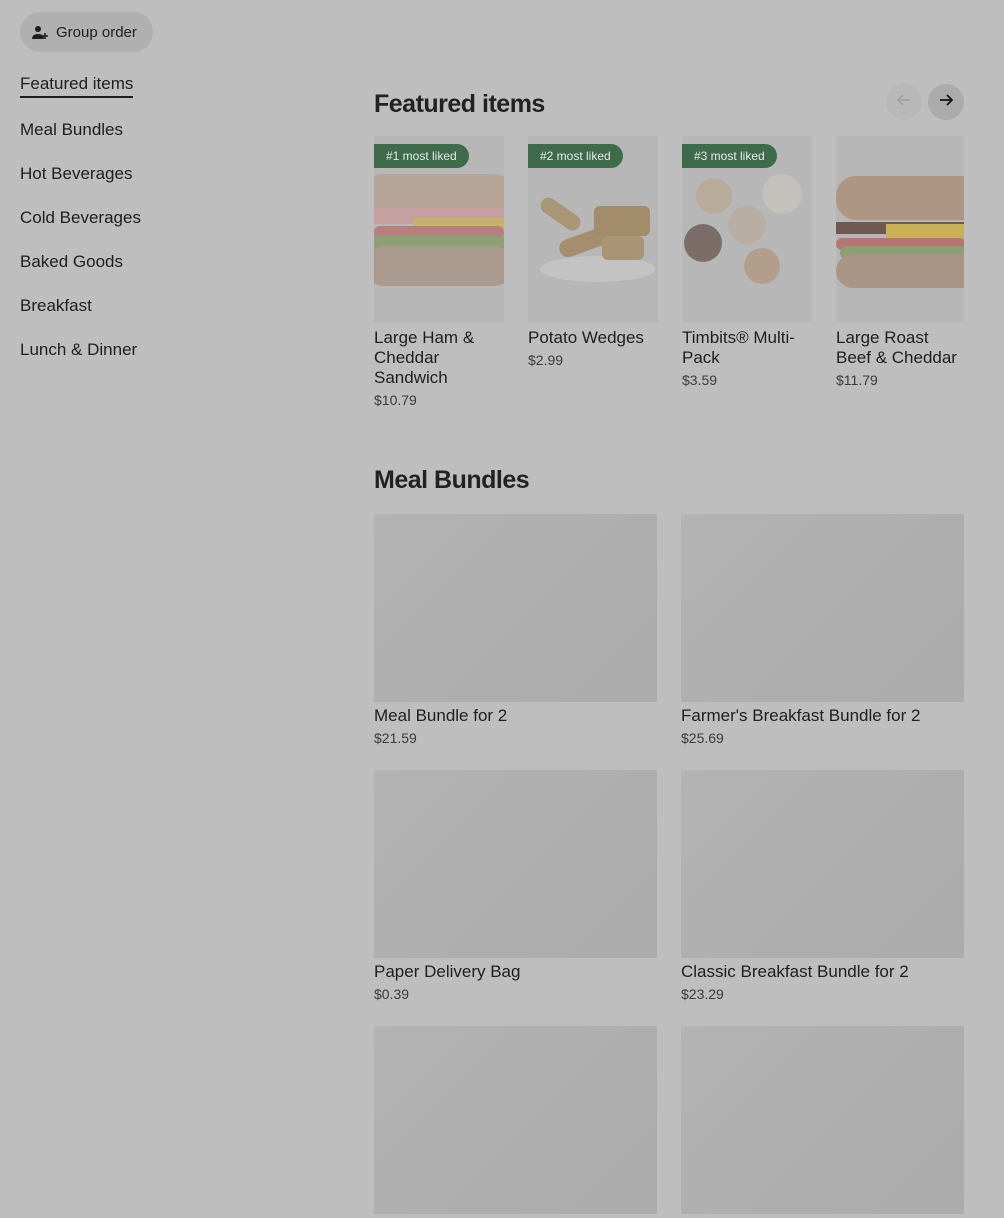  Describe the element at coordinates (395, 400) in the screenshot. I see `item-price: $10.79` at that location.